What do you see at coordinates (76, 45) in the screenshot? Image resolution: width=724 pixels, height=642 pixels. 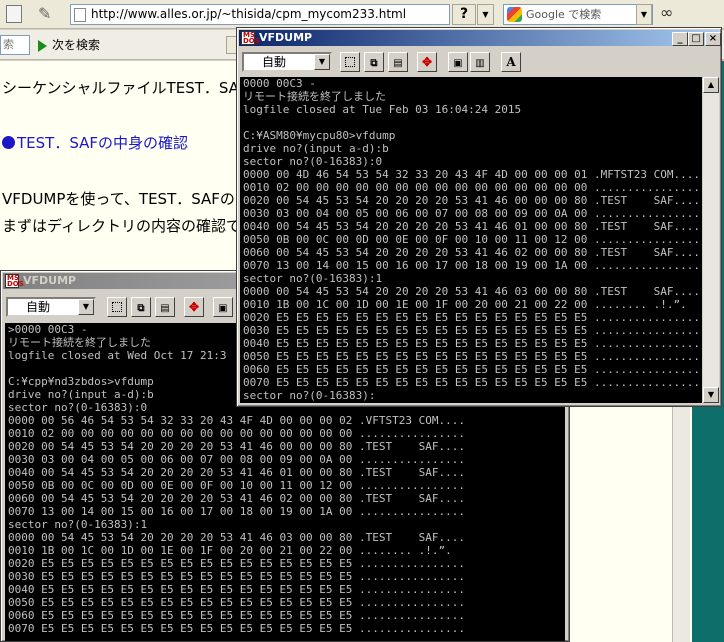 I see `find-next-label: 次を検索` at bounding box center [76, 45].